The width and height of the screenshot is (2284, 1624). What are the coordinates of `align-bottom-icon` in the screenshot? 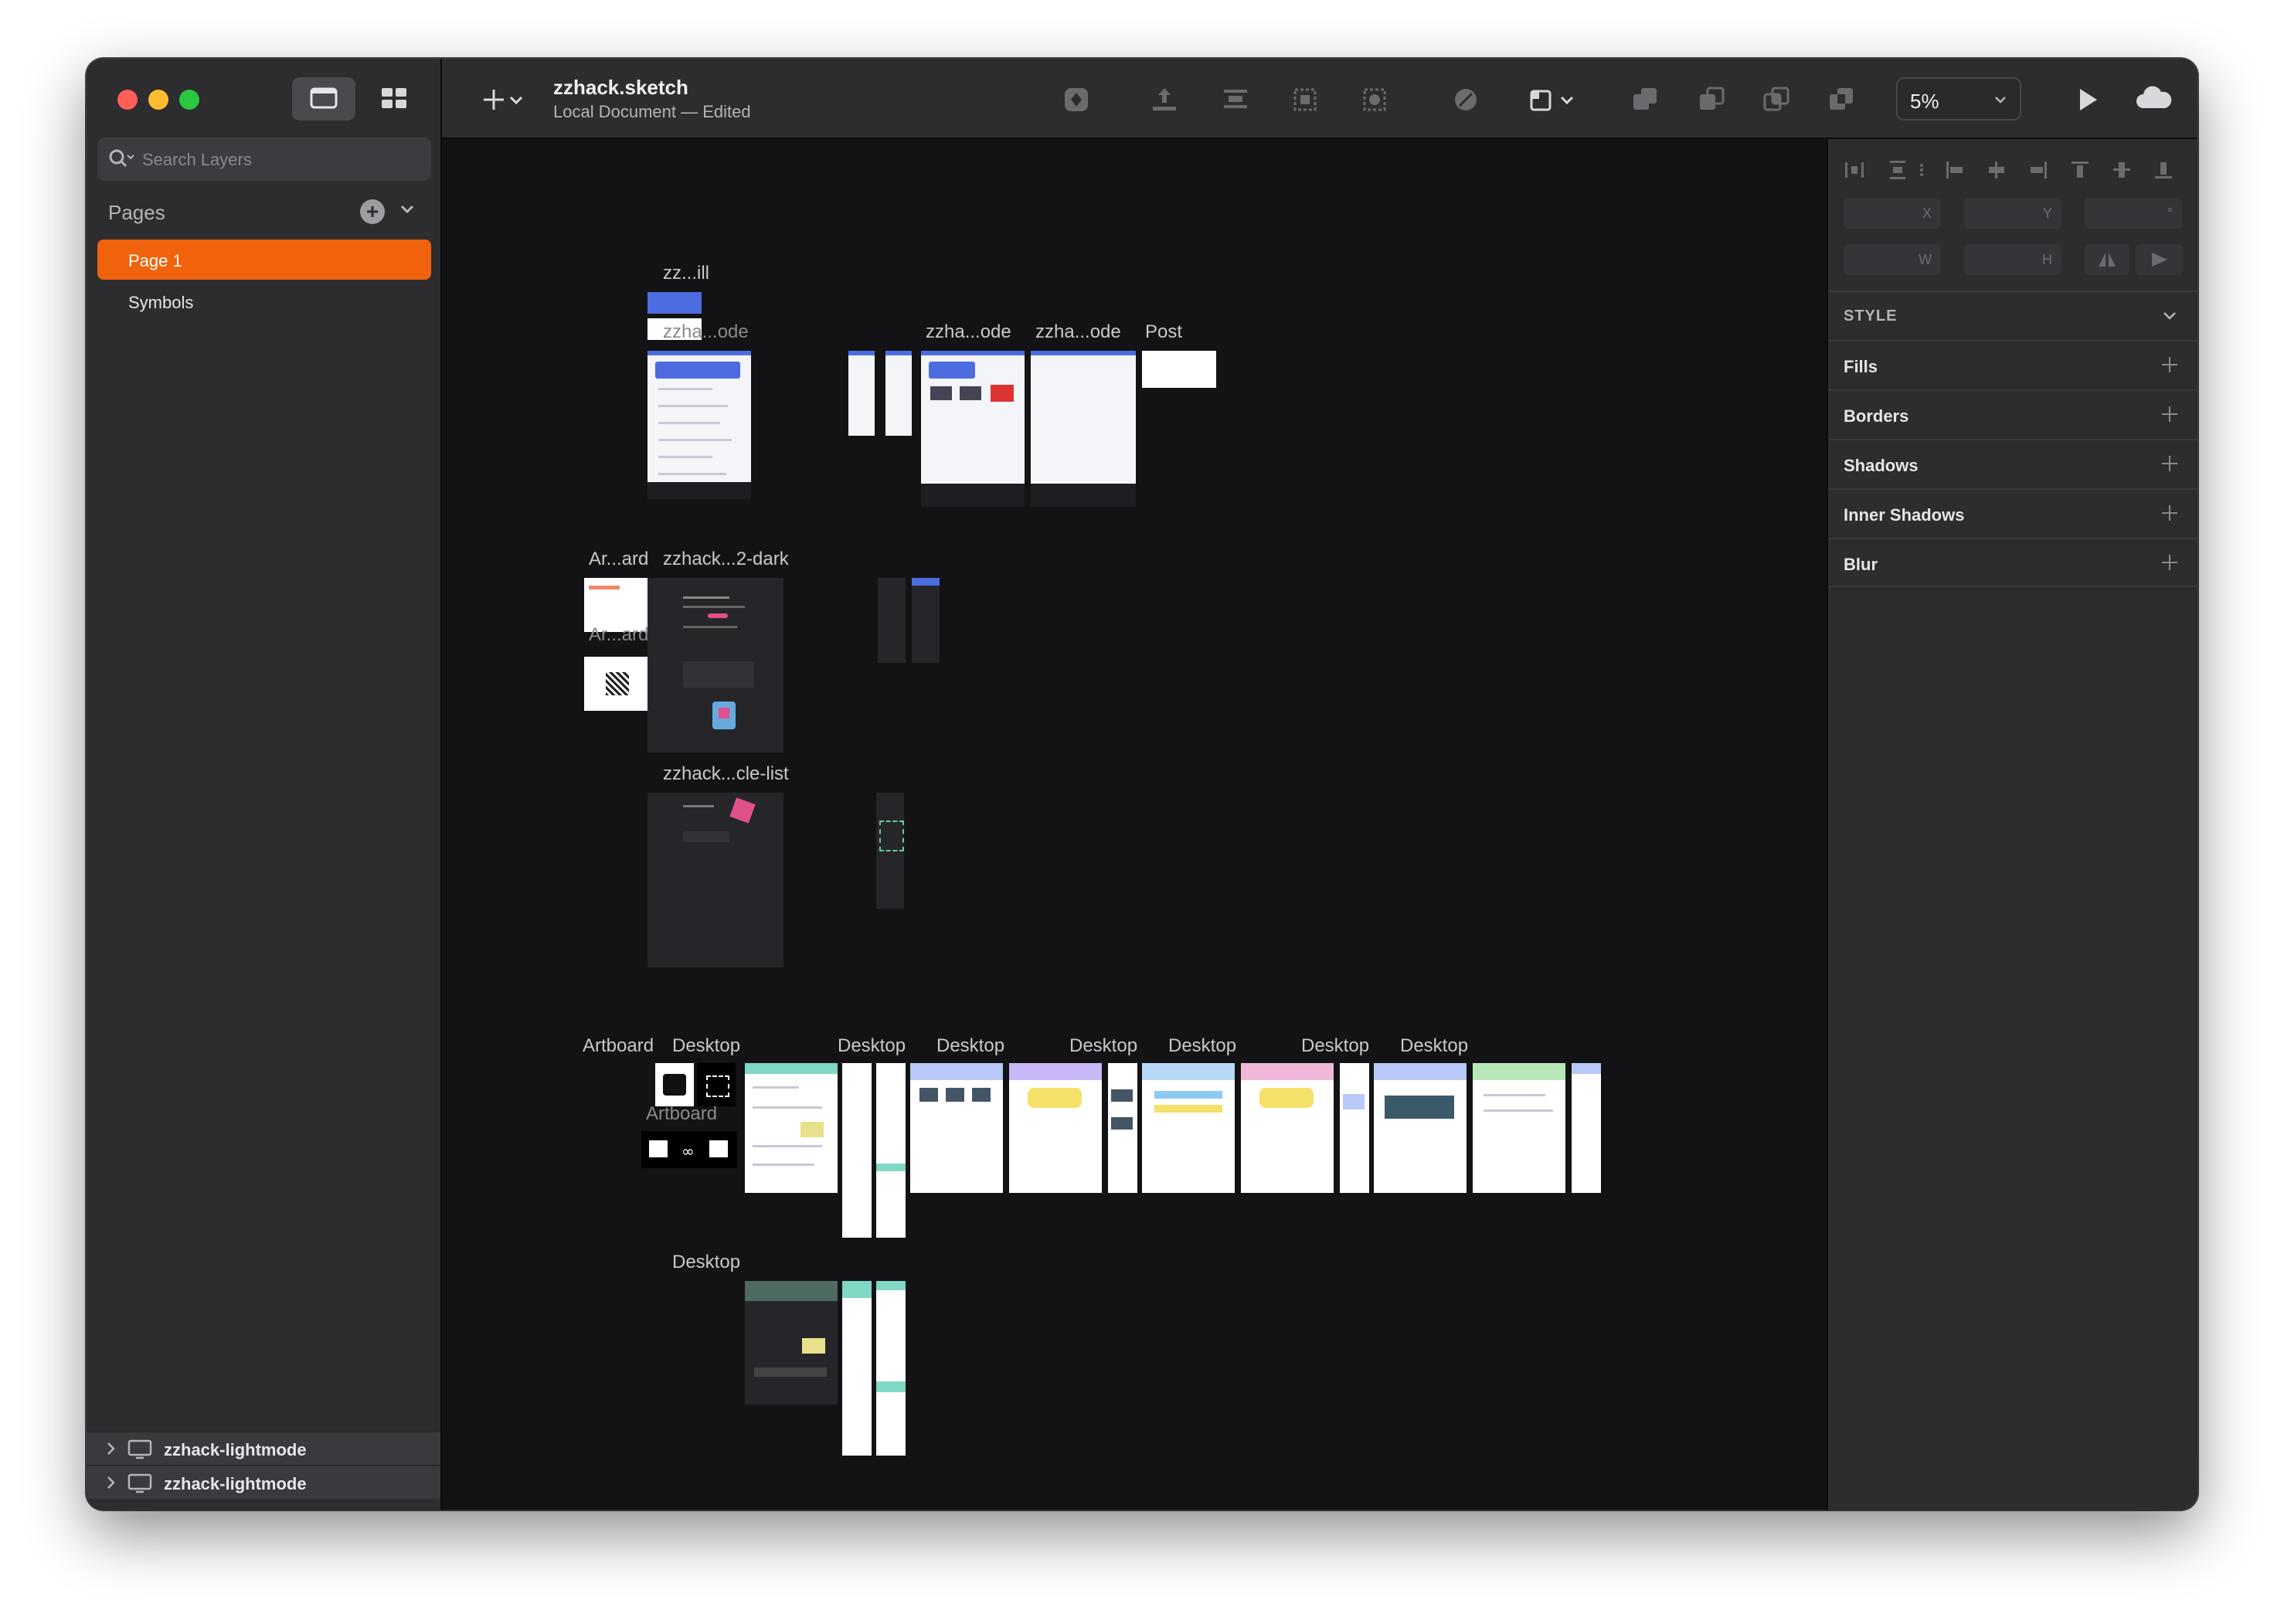 It's located at (2163, 170).